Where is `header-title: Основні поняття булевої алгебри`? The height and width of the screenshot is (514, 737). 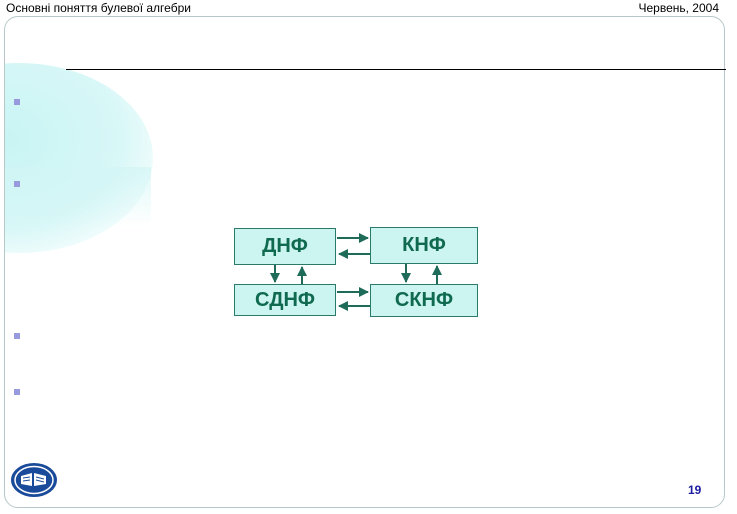 header-title: Основні поняття булевої алгебри is located at coordinates (98, 8).